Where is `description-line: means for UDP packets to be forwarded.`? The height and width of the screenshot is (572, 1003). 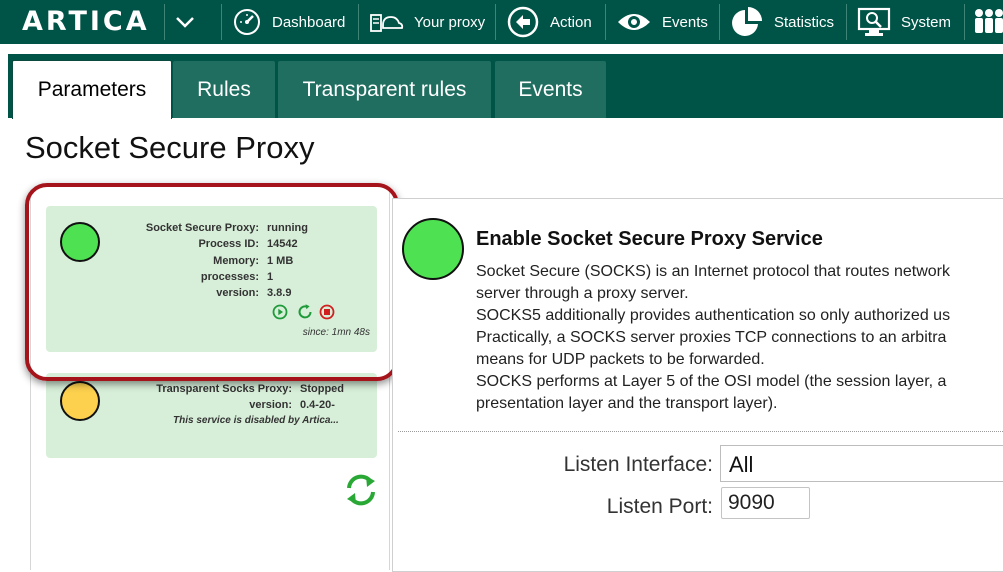 description-line: means for UDP packets to be forwarded. is located at coordinates (620, 359).